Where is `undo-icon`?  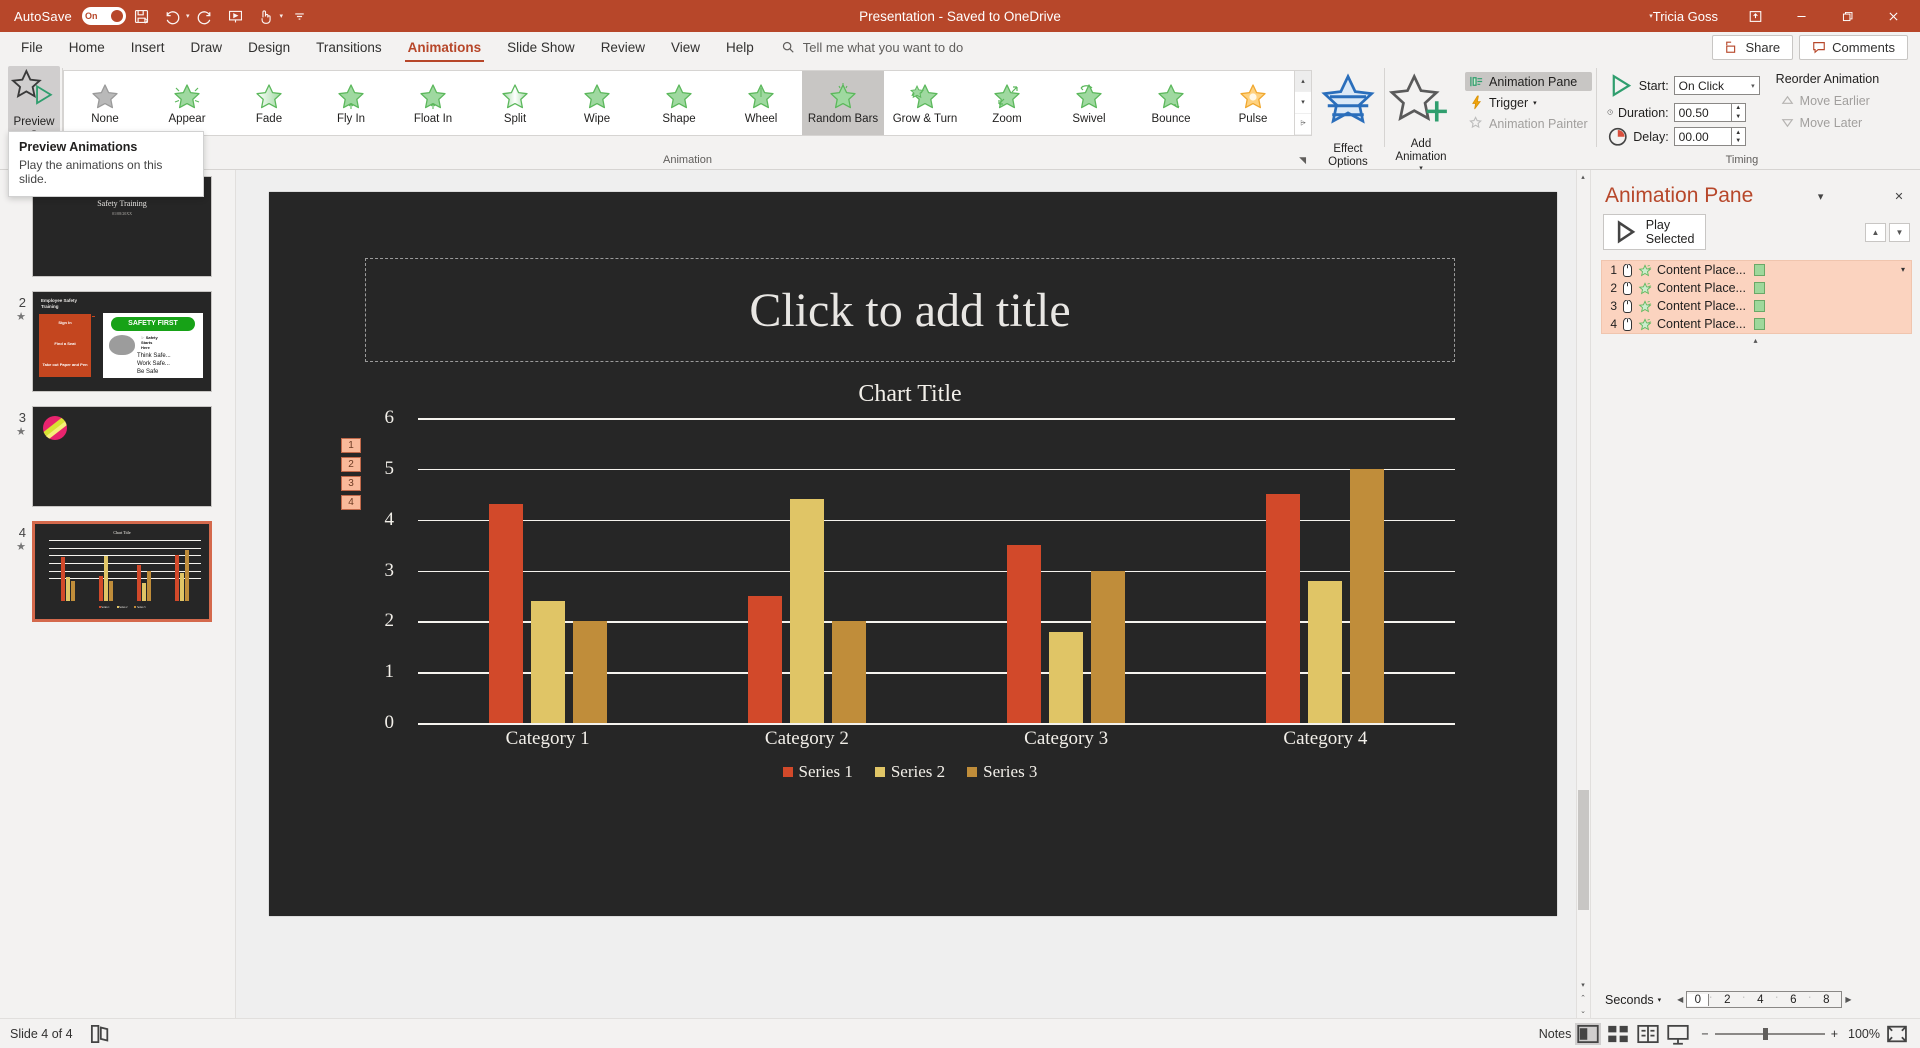 undo-icon is located at coordinates (172, 16).